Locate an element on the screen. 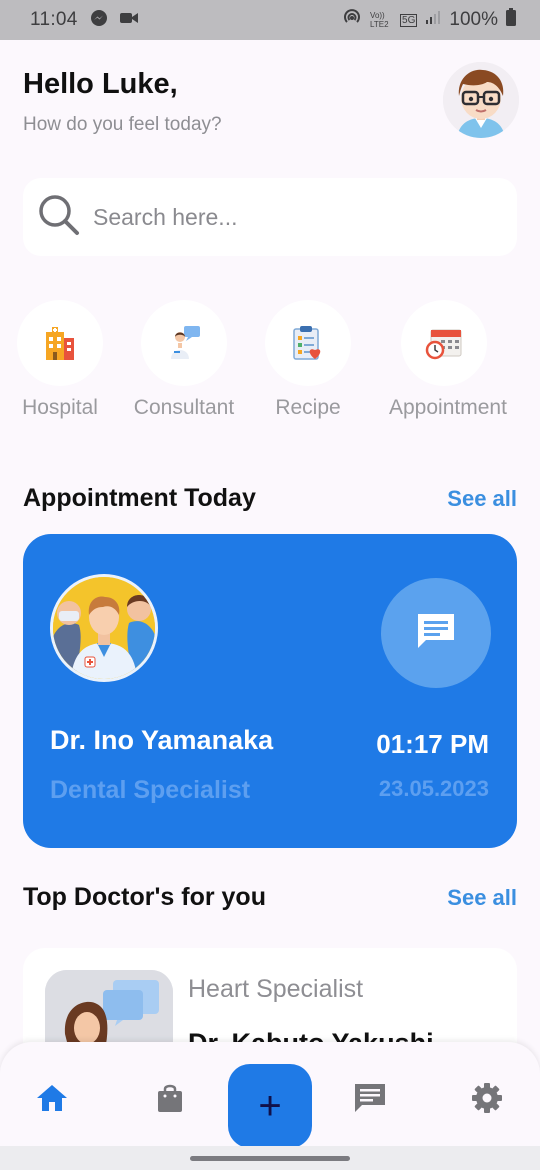 Image resolution: width=540 pixels, height=1170 pixels. category-consultant: Consultant is located at coordinates (184, 360).